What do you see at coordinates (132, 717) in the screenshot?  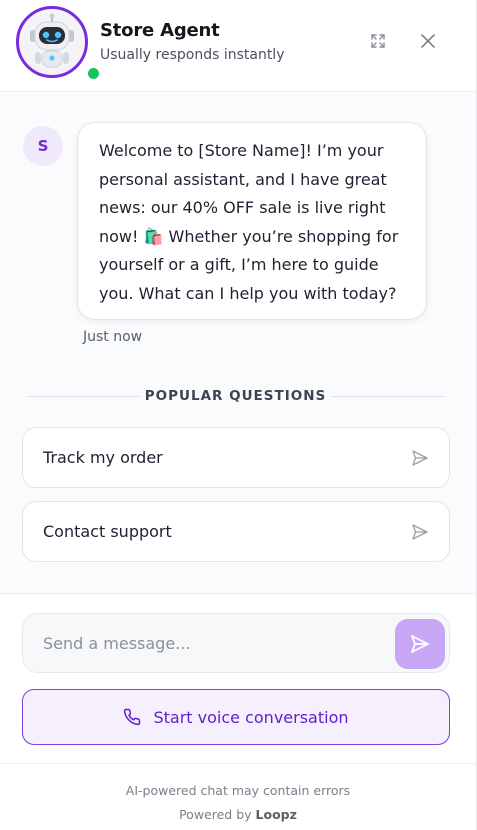 I see `phone-icon` at bounding box center [132, 717].